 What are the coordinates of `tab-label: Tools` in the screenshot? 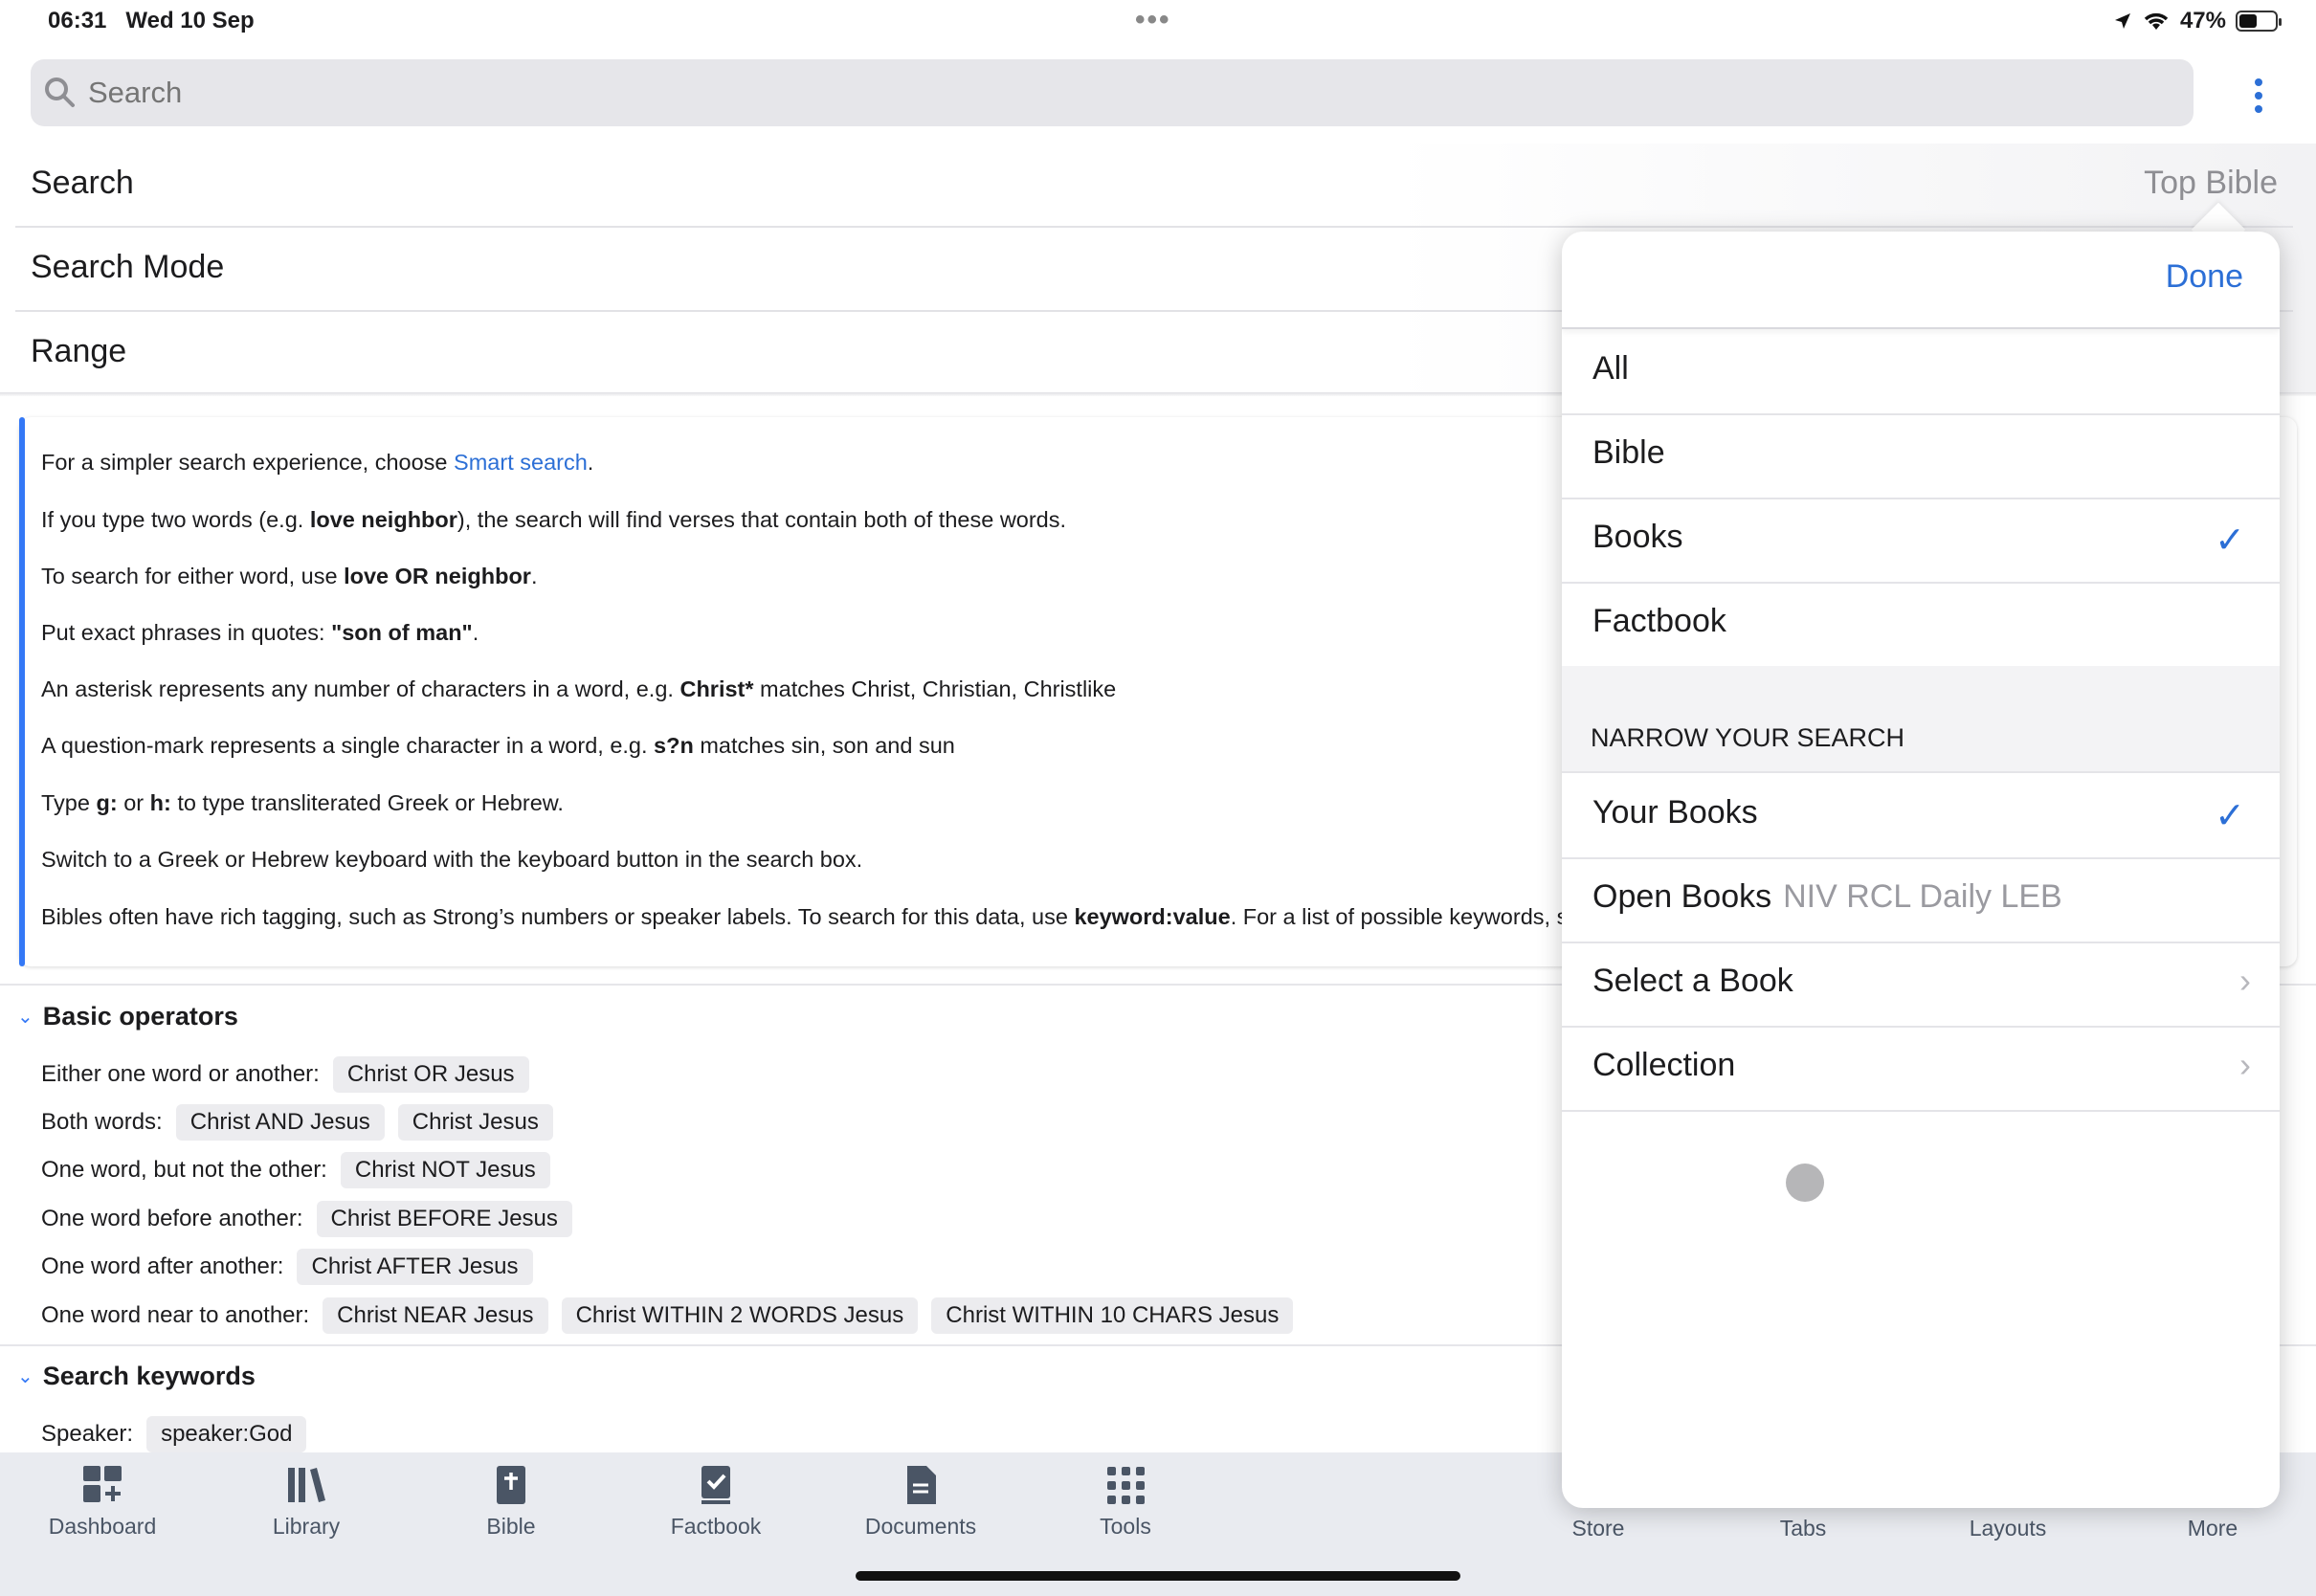 It's located at (1125, 1527).